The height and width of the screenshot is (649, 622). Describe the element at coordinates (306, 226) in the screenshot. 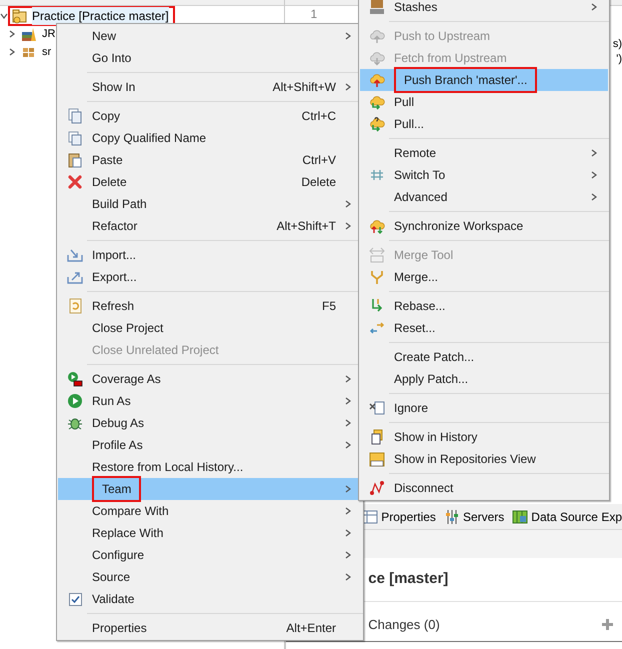

I see `shortcut-text: Alt+Shift+T` at that location.